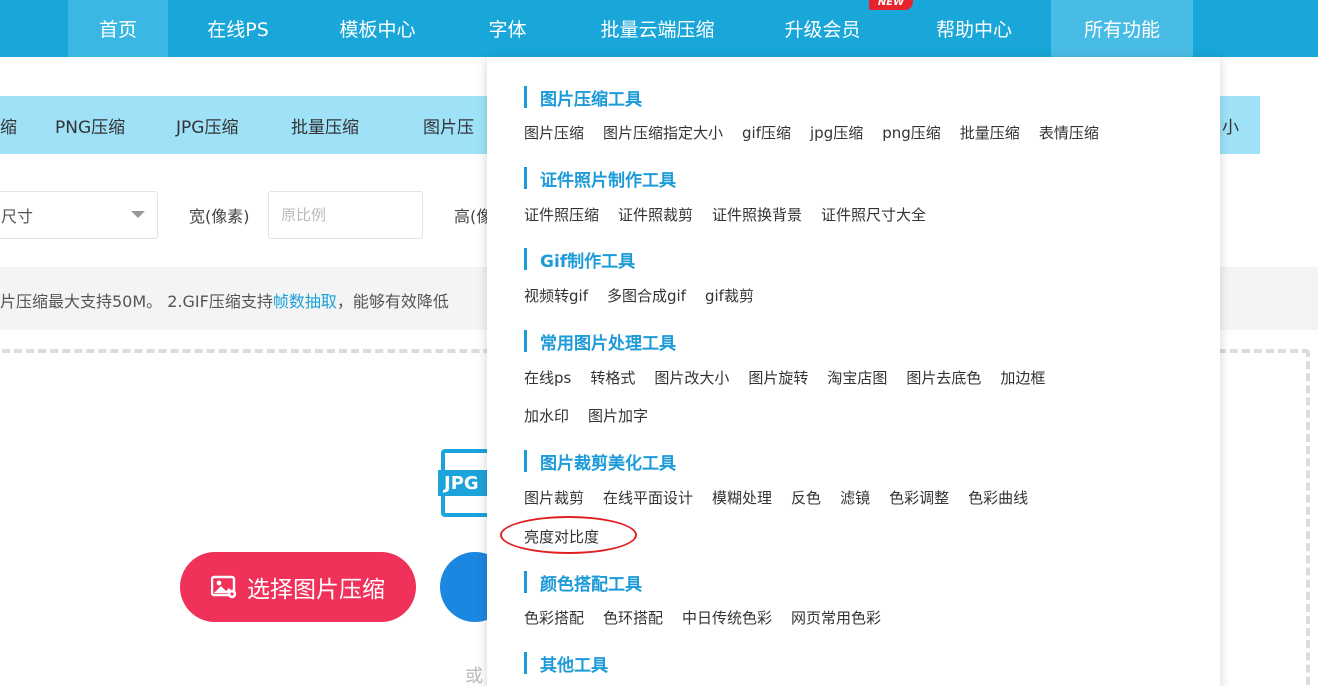 The image size is (1318, 686). What do you see at coordinates (316, 590) in the screenshot?
I see `select-image-compress-label: 选择图片压缩` at bounding box center [316, 590].